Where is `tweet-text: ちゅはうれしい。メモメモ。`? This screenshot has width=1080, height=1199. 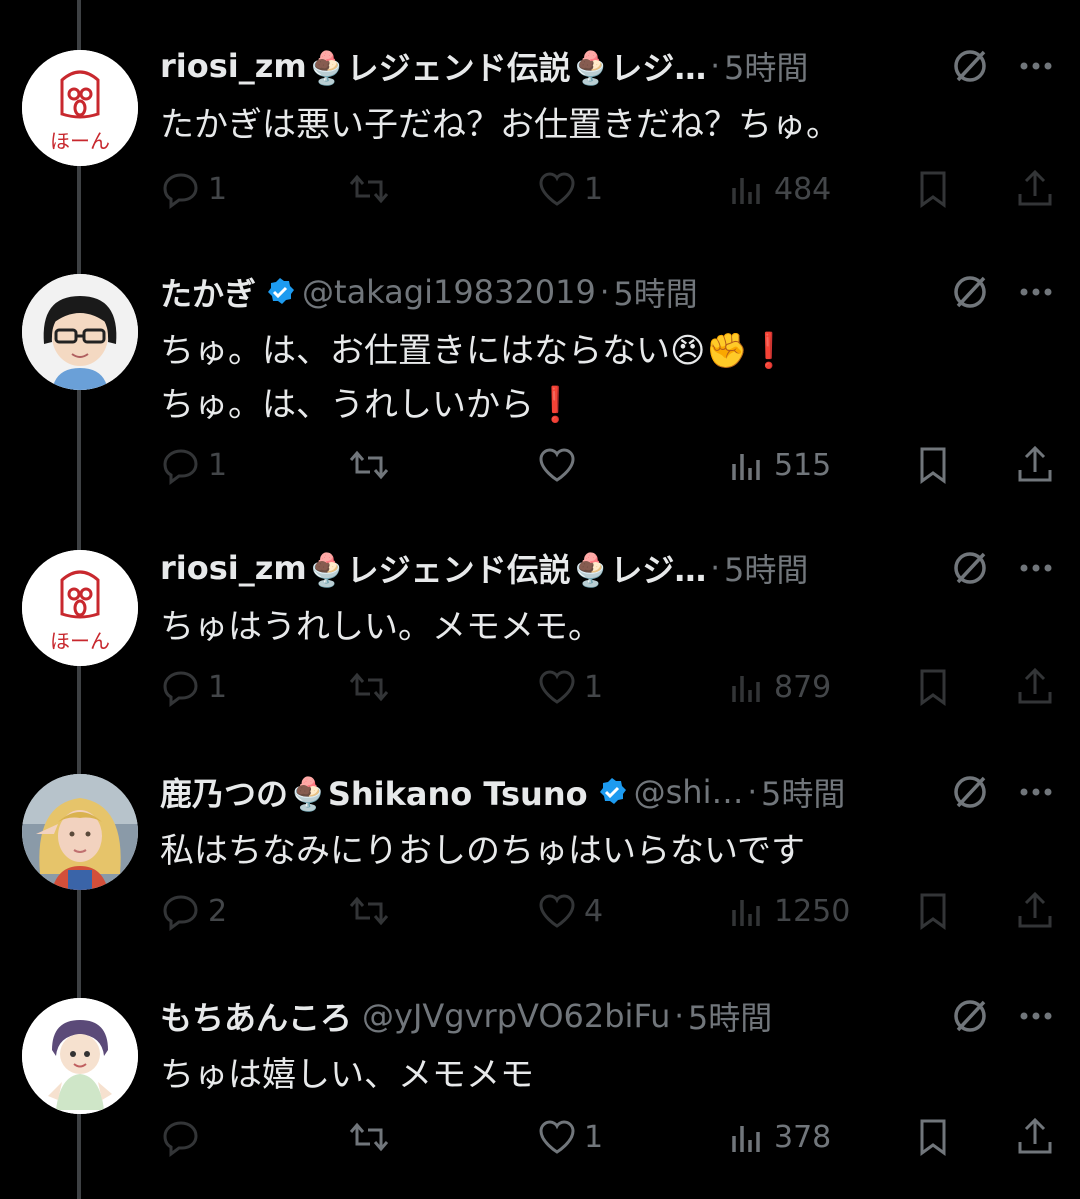
tweet-text: ちゅはうれしい。メモメモ。 is located at coordinates (381, 627).